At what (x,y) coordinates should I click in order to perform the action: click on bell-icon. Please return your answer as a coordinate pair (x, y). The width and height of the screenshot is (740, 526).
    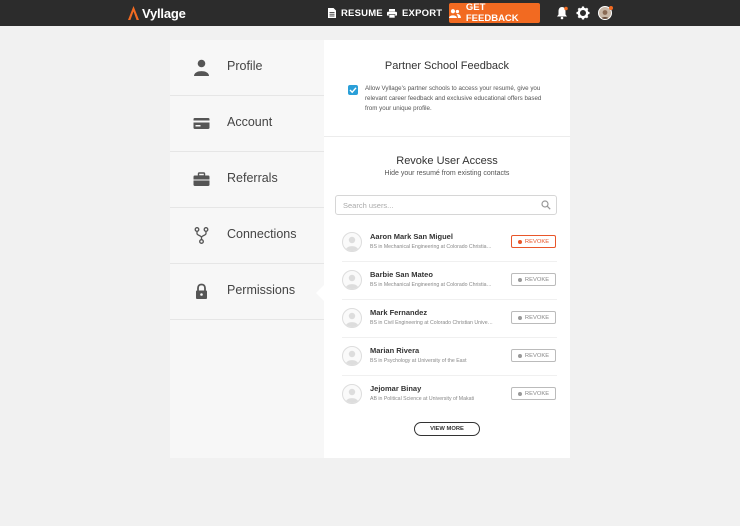
    Looking at the image, I should click on (562, 13).